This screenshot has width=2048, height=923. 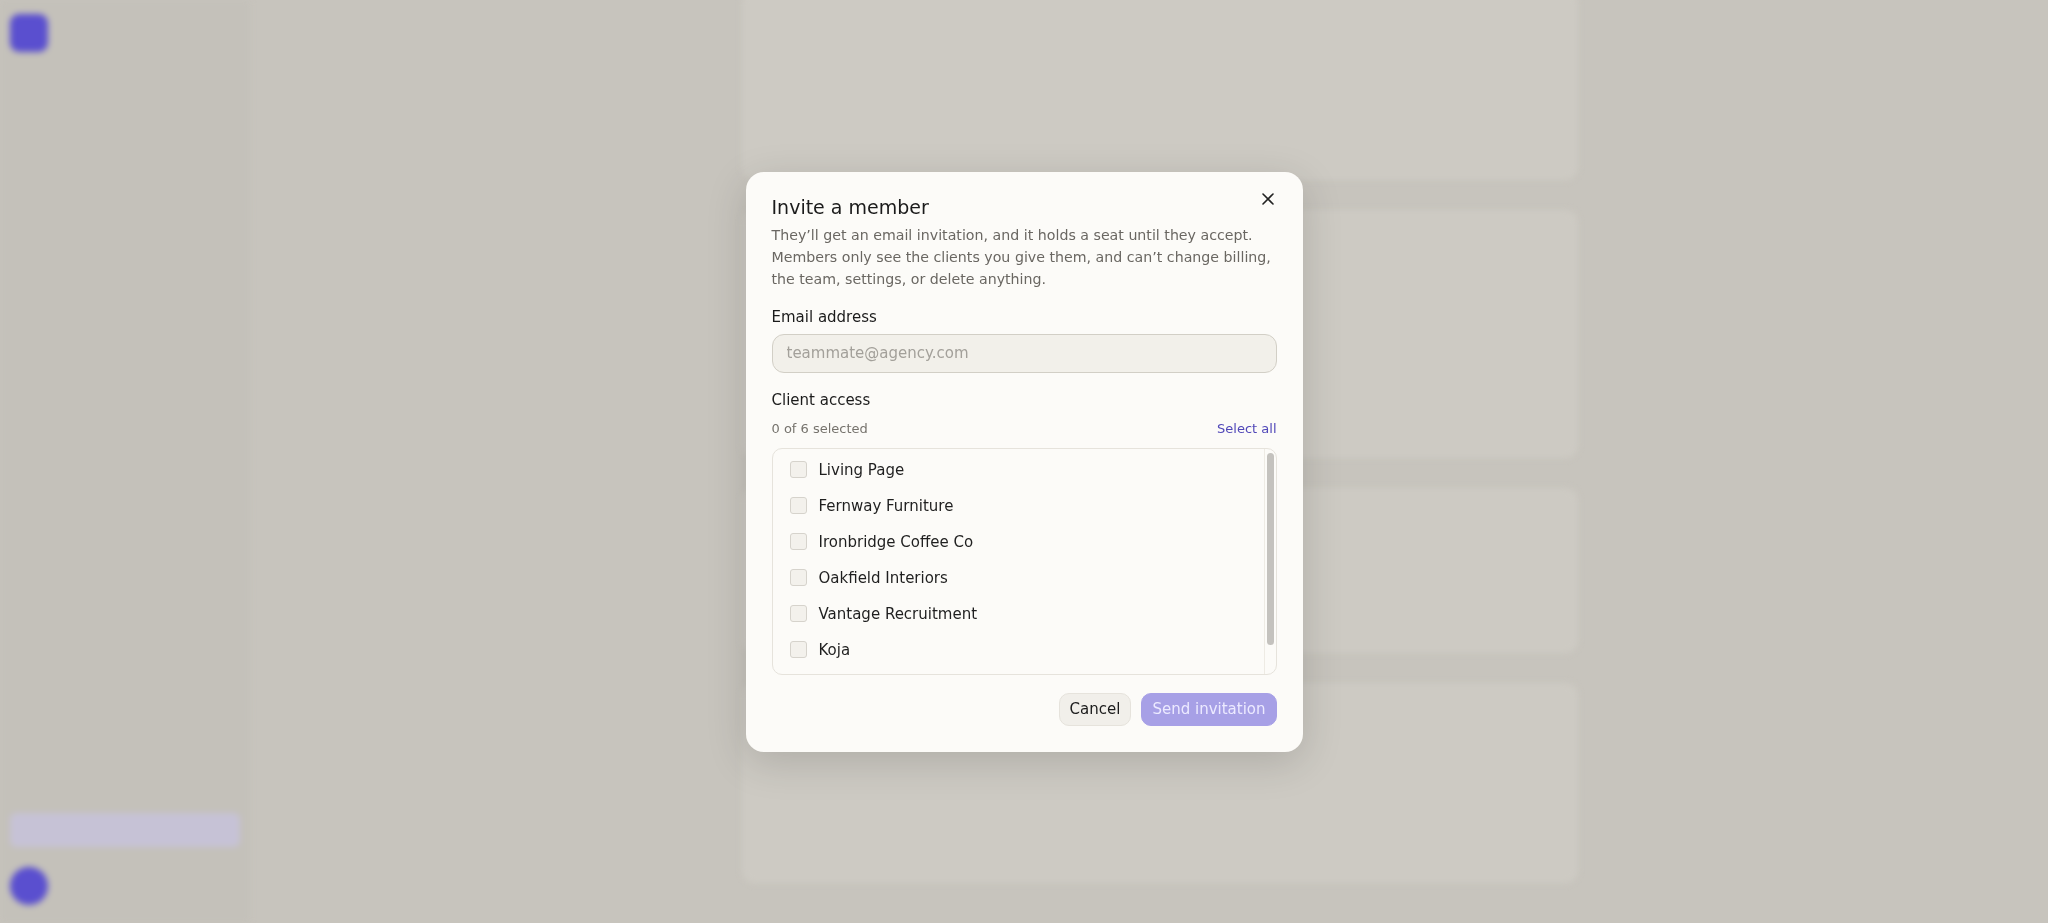 What do you see at coordinates (819, 428) in the screenshot?
I see `selection-count: 0 of 6 selected` at bounding box center [819, 428].